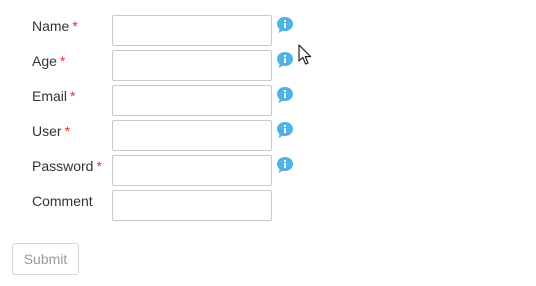 The height and width of the screenshot is (286, 536). What do you see at coordinates (192, 100) in the screenshot?
I see `email-input` at bounding box center [192, 100].